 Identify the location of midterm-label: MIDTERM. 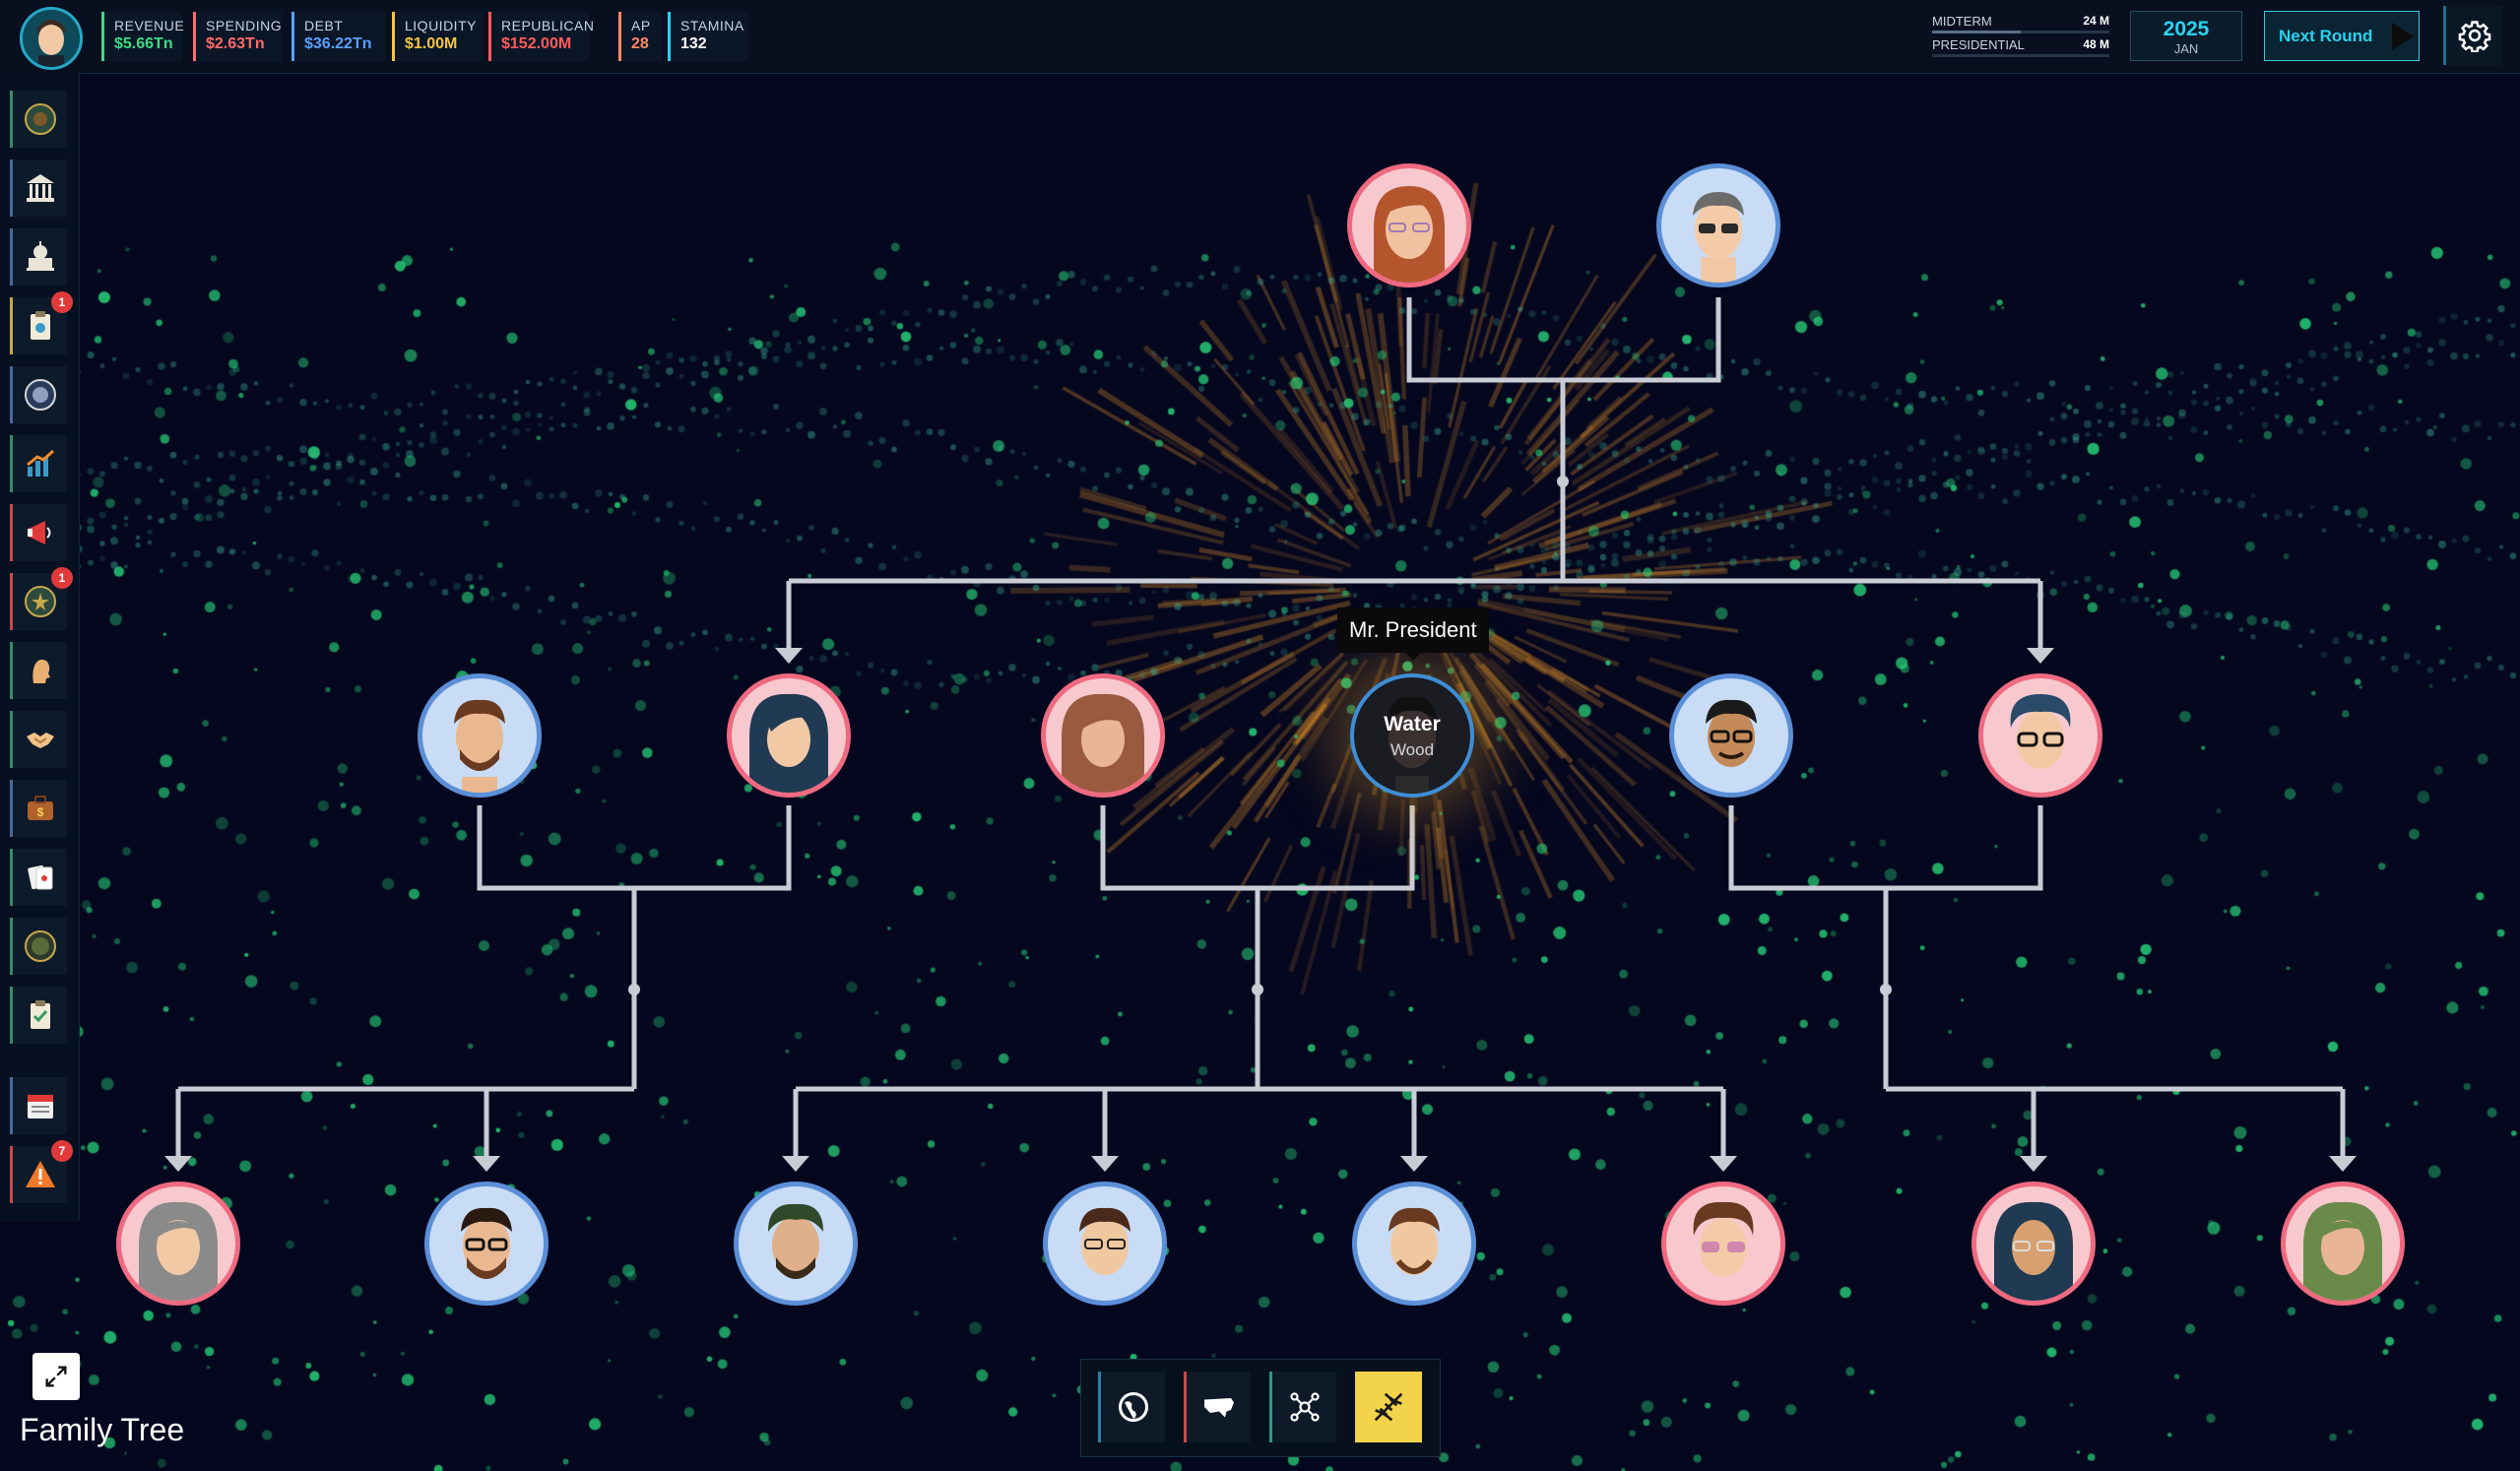
(1962, 21).